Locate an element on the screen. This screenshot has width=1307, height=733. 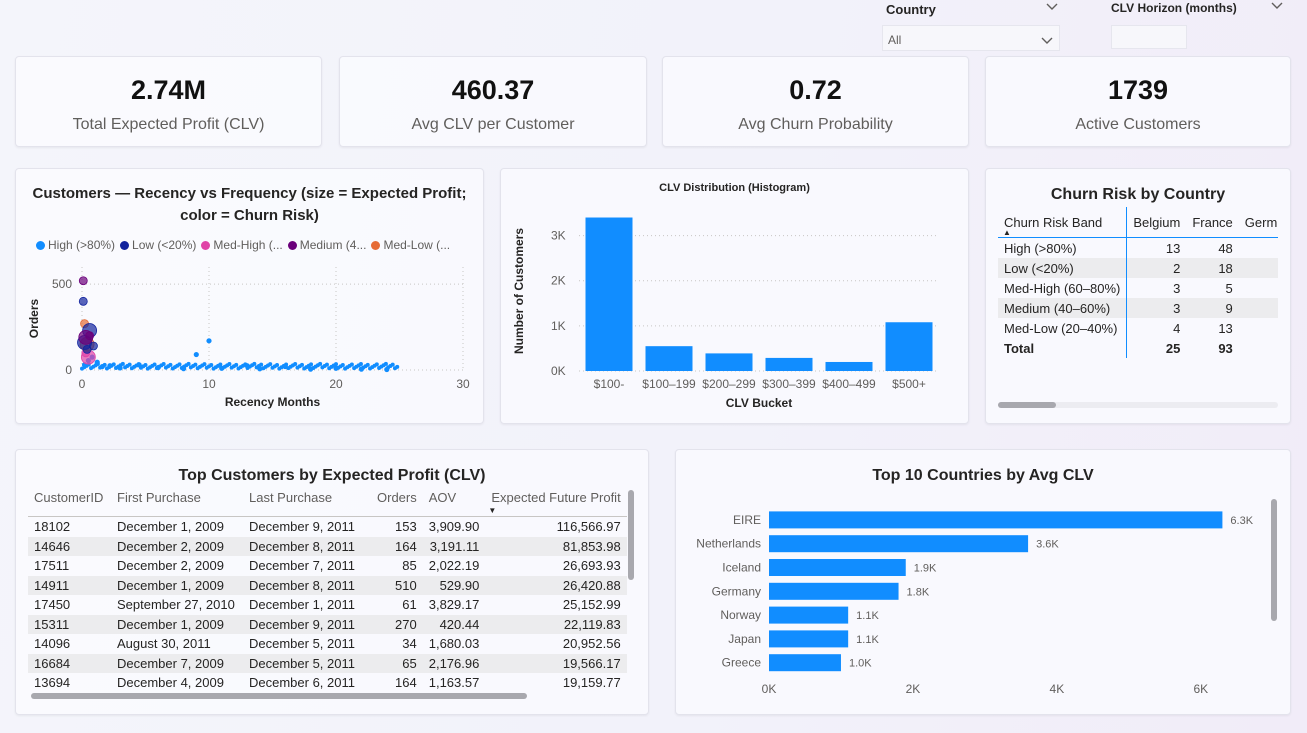
column-header-expected-profit: Expected Future Profit ▼ is located at coordinates (555, 503).